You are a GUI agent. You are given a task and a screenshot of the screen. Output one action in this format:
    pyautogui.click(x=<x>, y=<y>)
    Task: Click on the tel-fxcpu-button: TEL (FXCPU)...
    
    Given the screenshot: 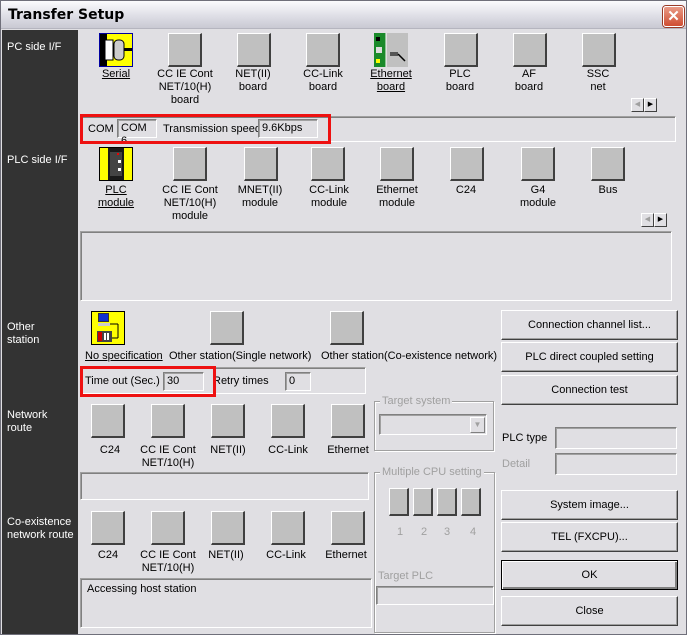 What is the action you would take?
    pyautogui.click(x=589, y=537)
    